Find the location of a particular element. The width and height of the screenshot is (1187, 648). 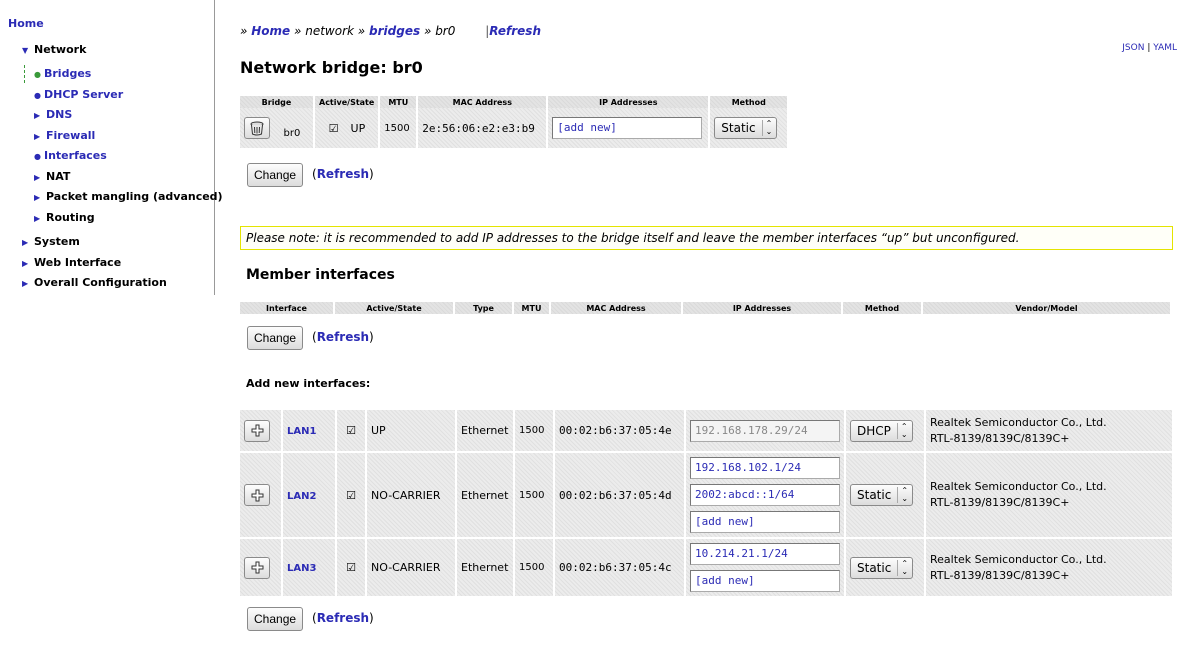

bridge-cell: br0 is located at coordinates (276, 128).